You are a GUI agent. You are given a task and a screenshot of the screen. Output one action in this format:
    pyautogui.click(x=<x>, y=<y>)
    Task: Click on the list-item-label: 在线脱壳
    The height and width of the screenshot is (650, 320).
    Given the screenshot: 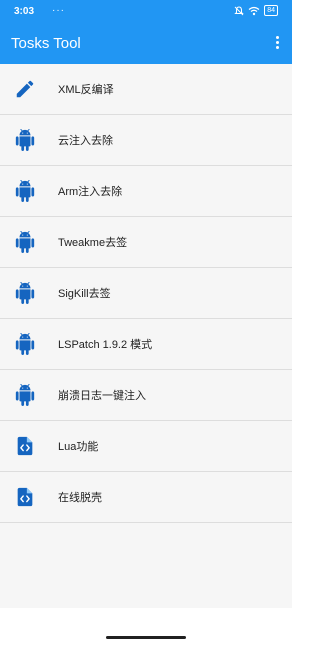 What is the action you would take?
    pyautogui.click(x=80, y=498)
    